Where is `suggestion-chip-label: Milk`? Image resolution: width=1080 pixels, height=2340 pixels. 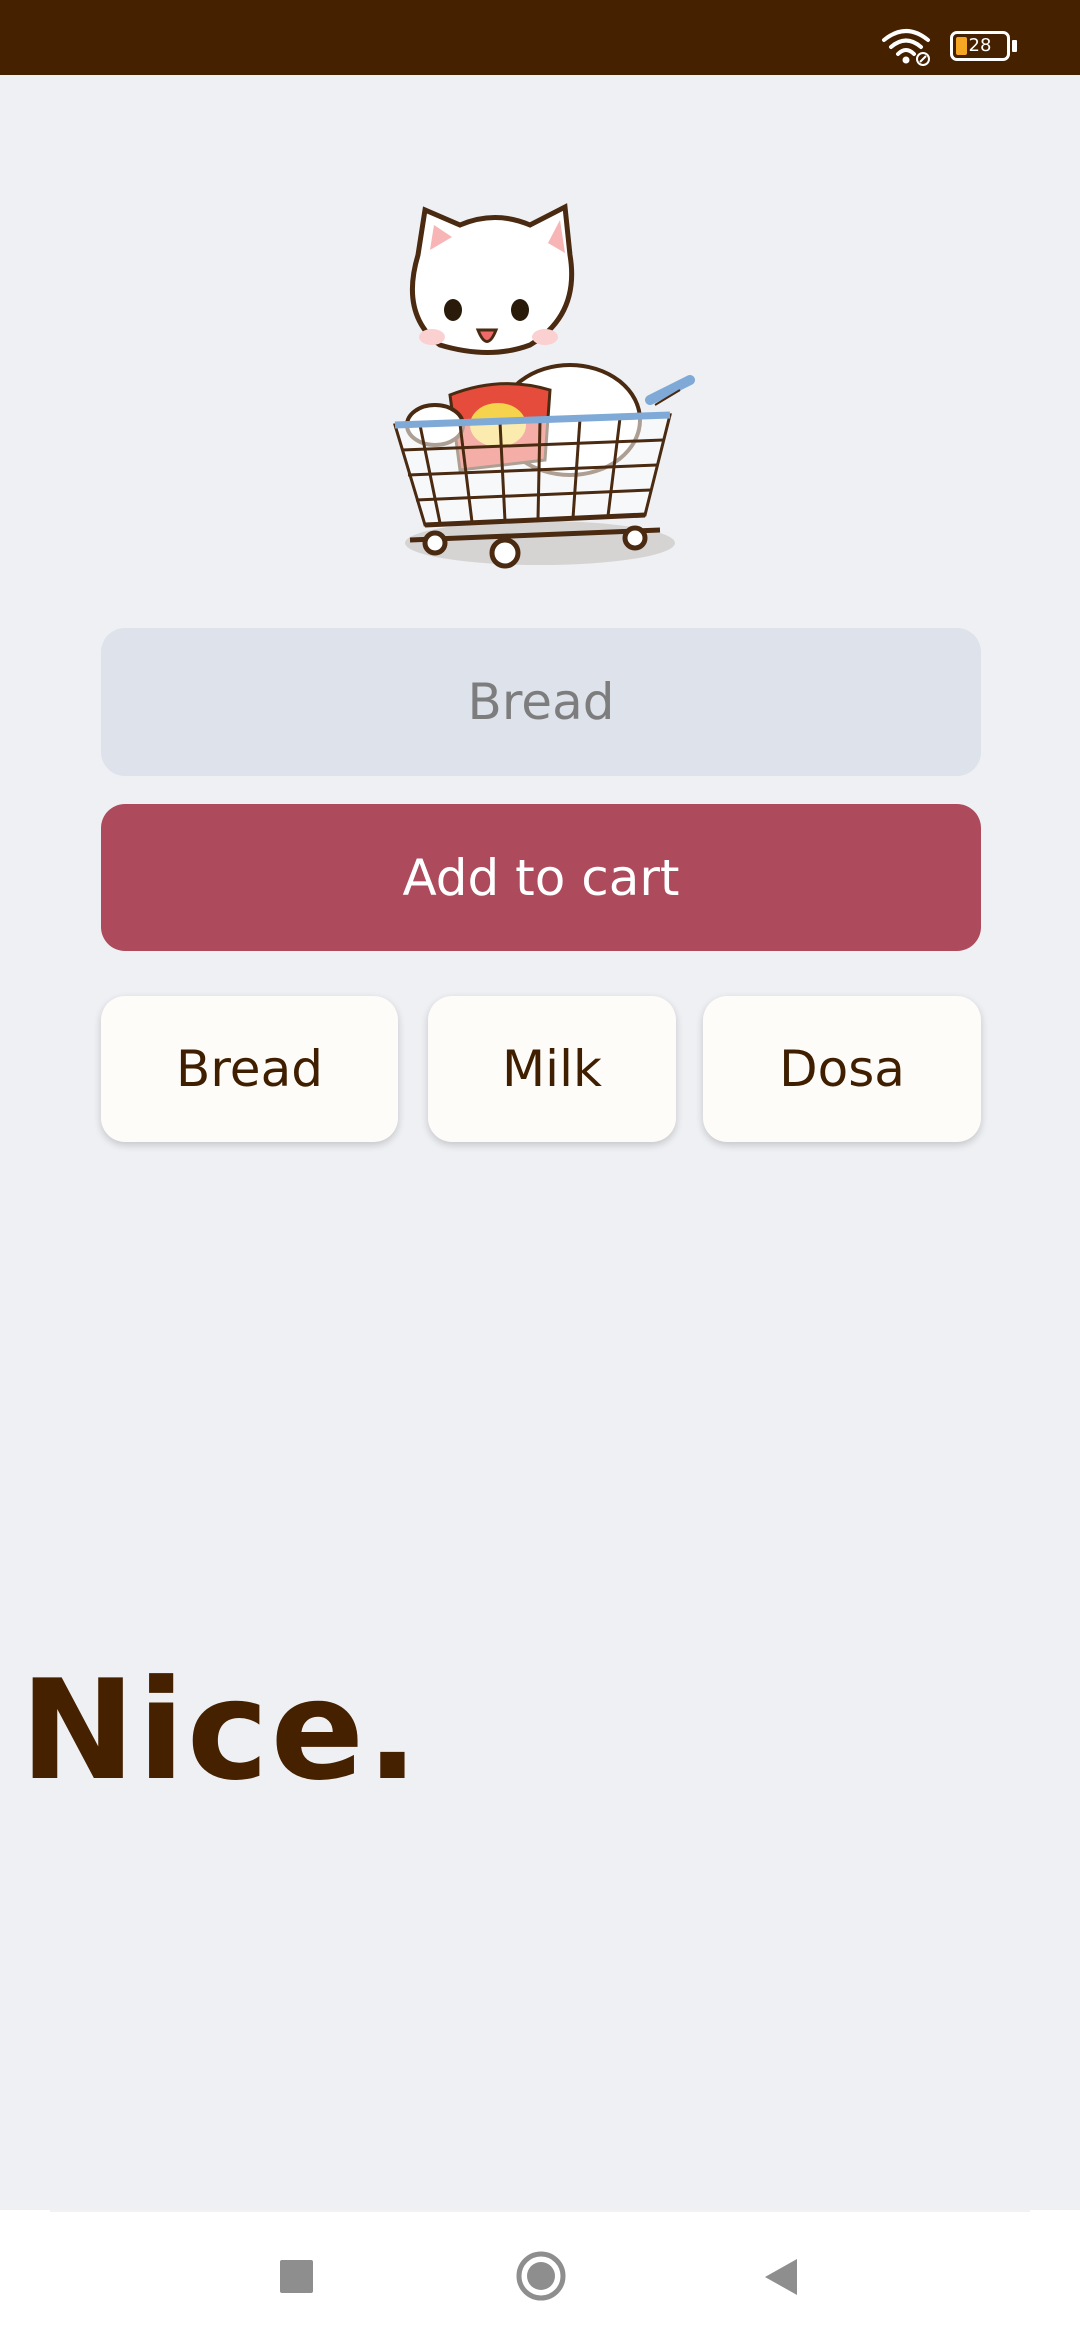 suggestion-chip-label: Milk is located at coordinates (552, 1069).